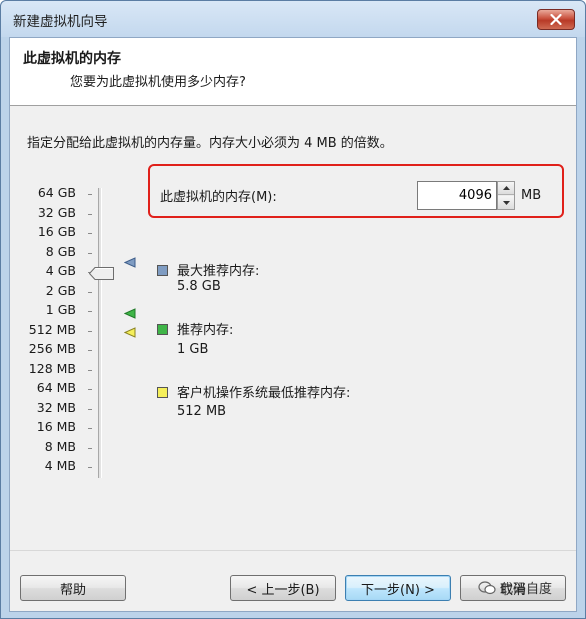 The width and height of the screenshot is (586, 619). Describe the element at coordinates (487, 587) in the screenshot. I see `wechat-icon` at that location.